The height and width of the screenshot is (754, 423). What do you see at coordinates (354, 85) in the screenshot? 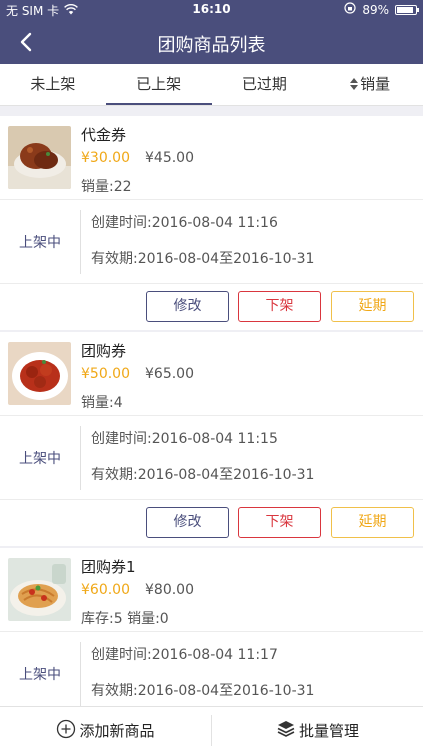
I see `sort-icon` at bounding box center [354, 85].